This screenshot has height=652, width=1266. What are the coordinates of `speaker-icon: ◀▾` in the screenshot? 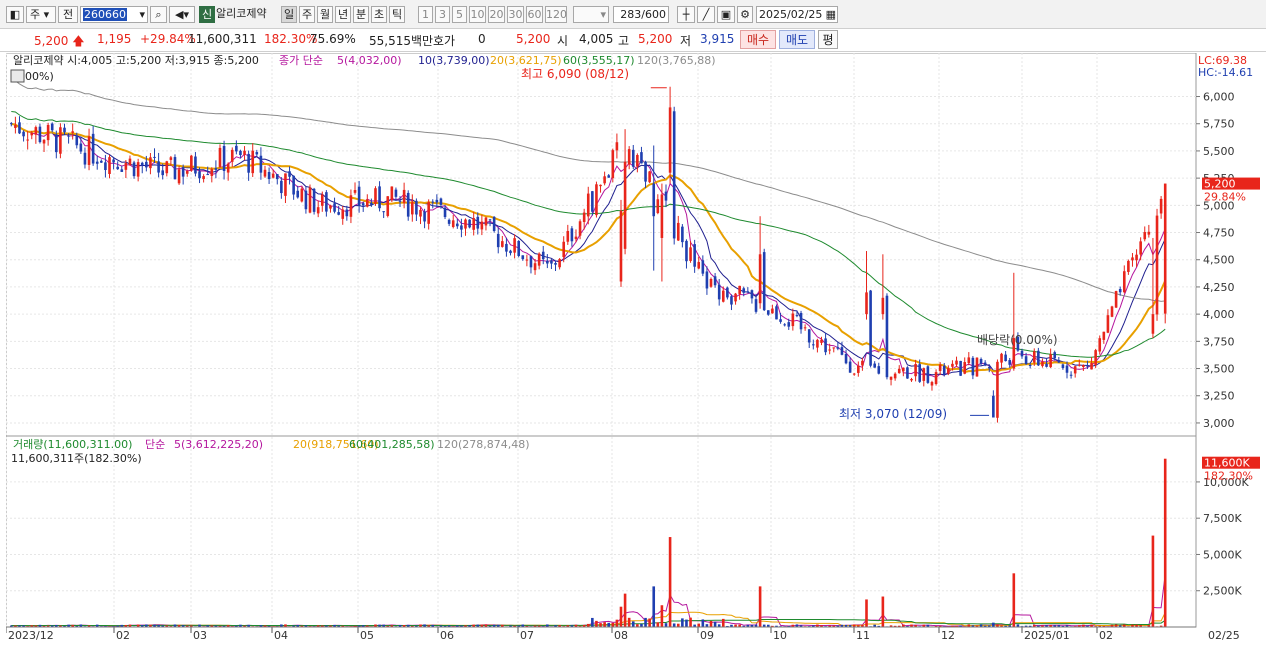 It's located at (182, 14).